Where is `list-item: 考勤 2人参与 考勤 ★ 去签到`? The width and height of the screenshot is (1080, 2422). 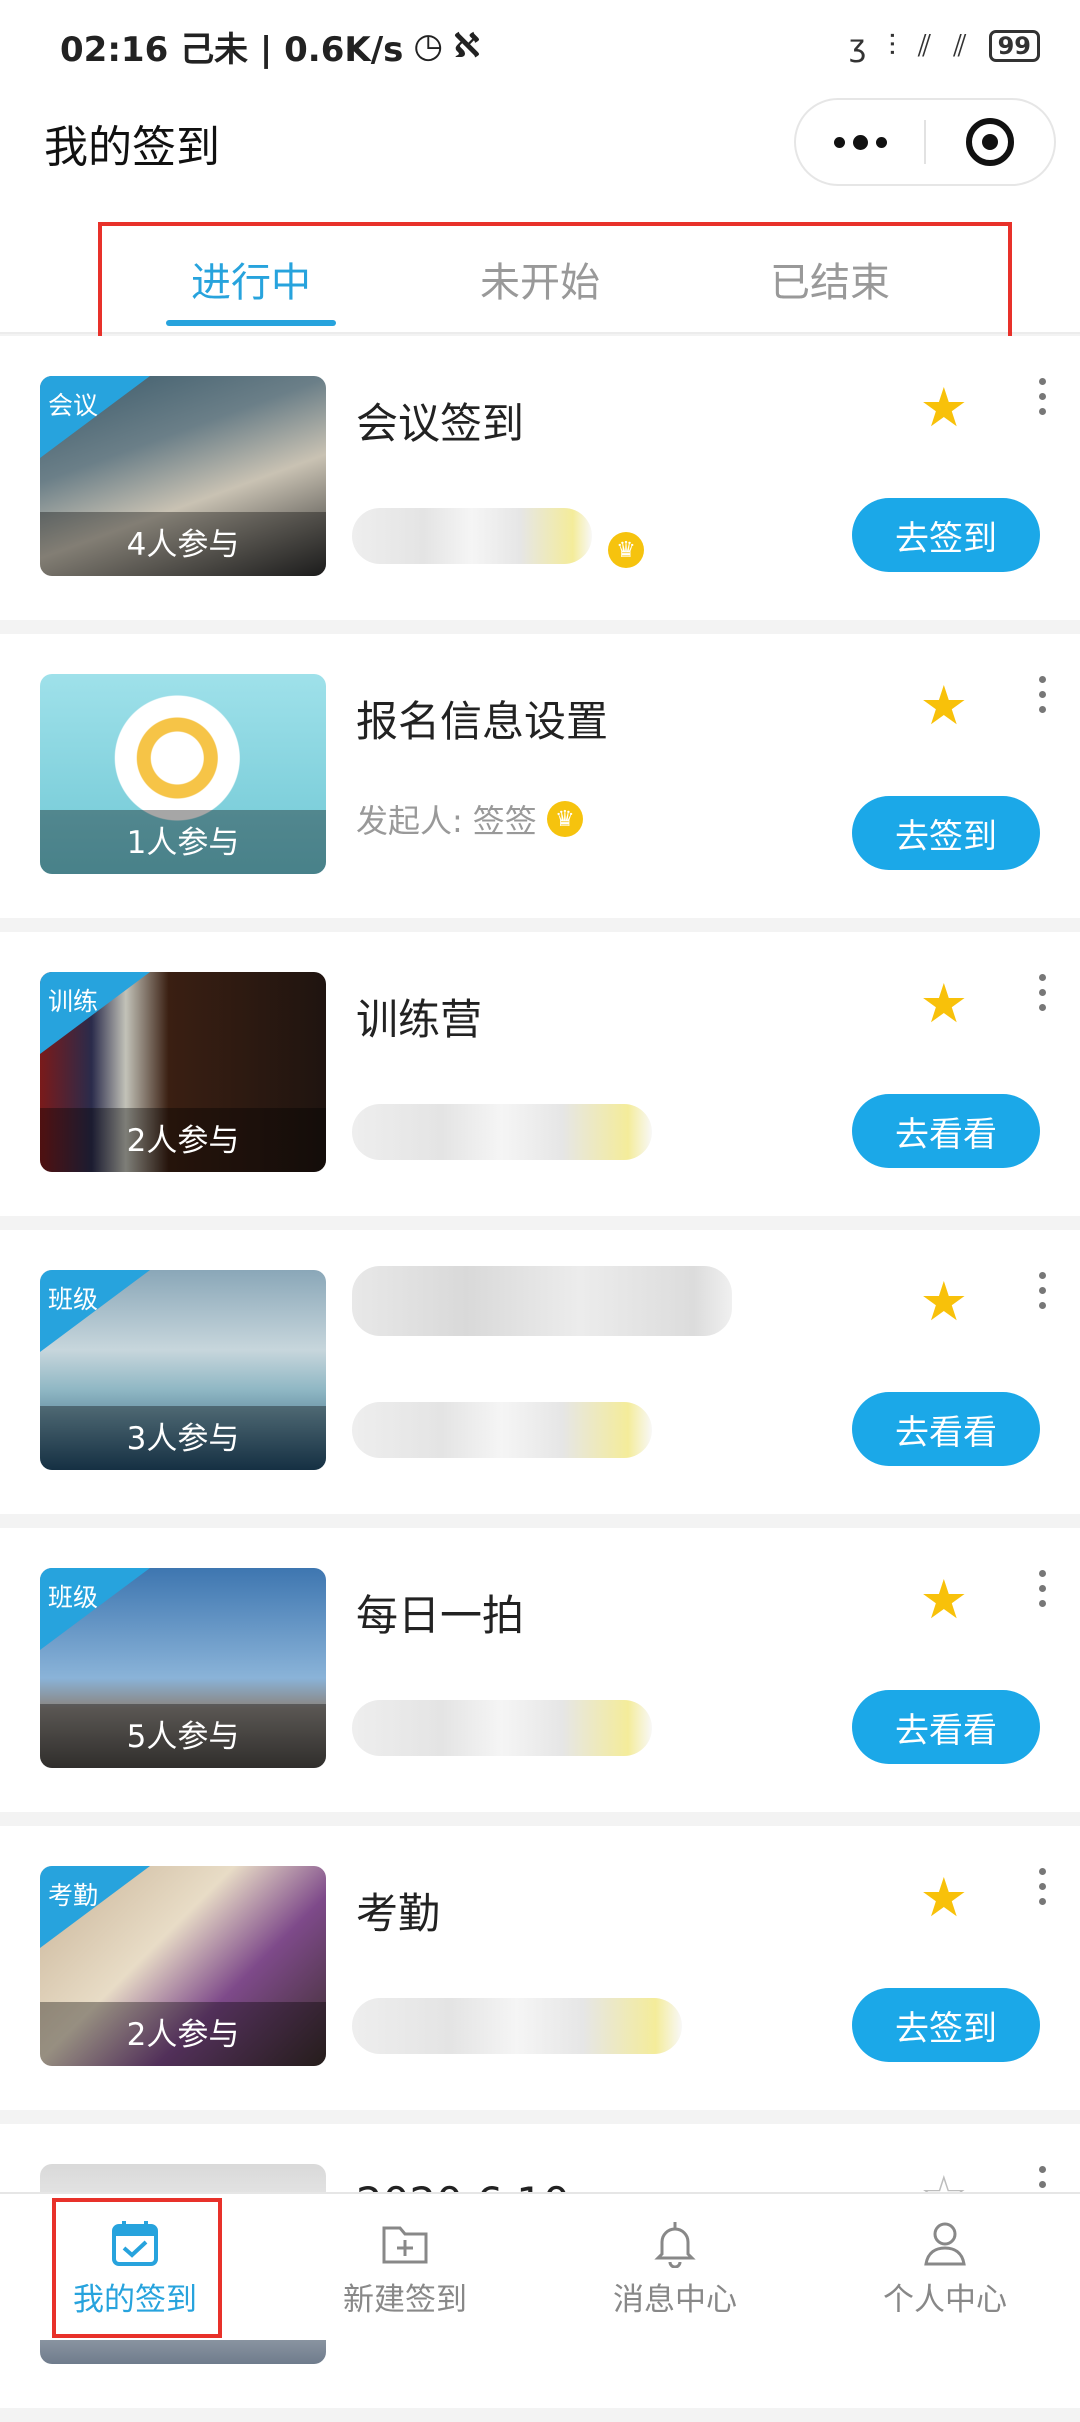 list-item: 考勤 2人参与 考勤 ★ 去签到 is located at coordinates (540, 1968).